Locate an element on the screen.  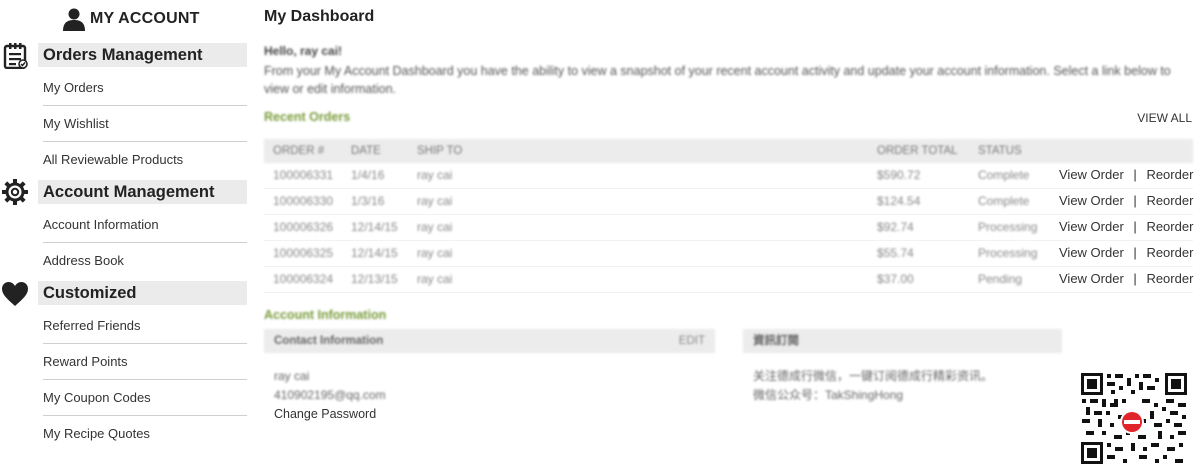
contact-information-label: Contact Information is located at coordinates (329, 341).